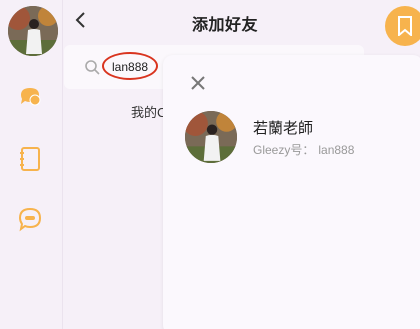 This screenshot has width=420, height=329. Describe the element at coordinates (224, 25) in the screenshot. I see `page-title: 添加好友` at that location.